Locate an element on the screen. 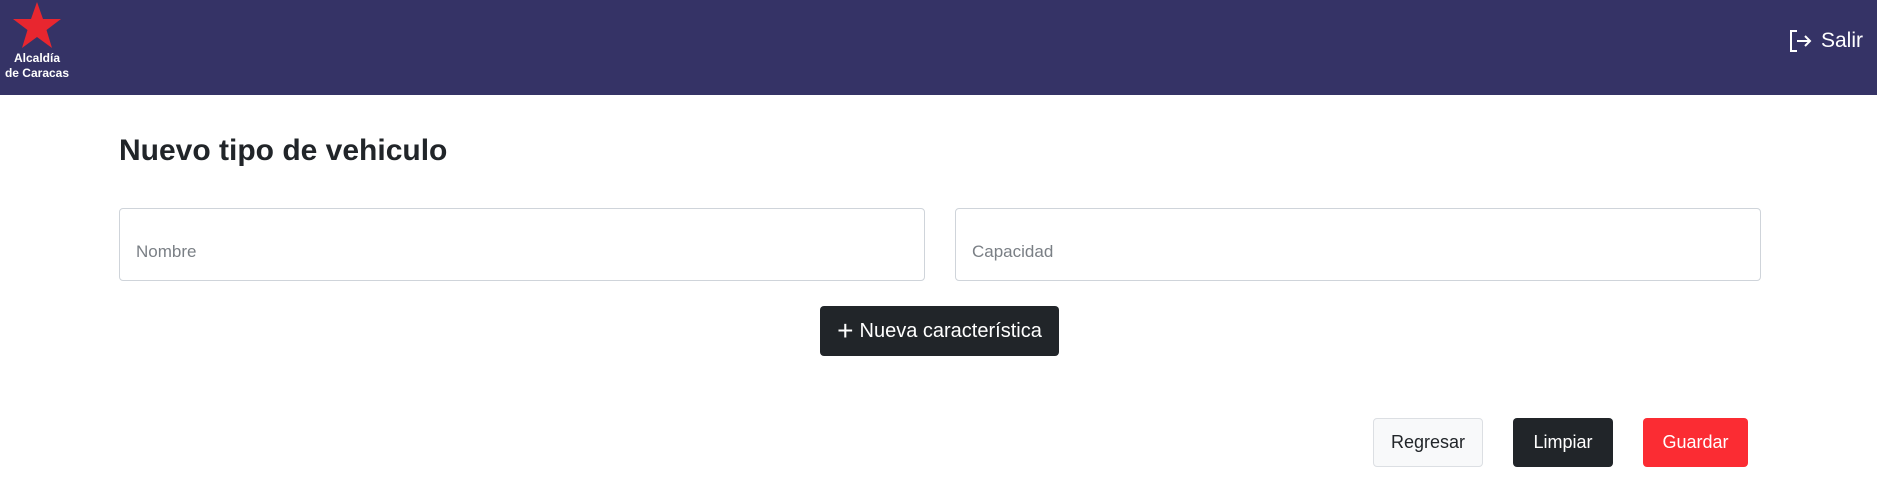 The width and height of the screenshot is (1877, 496). add-feature-button: + Nueva característica is located at coordinates (939, 331).